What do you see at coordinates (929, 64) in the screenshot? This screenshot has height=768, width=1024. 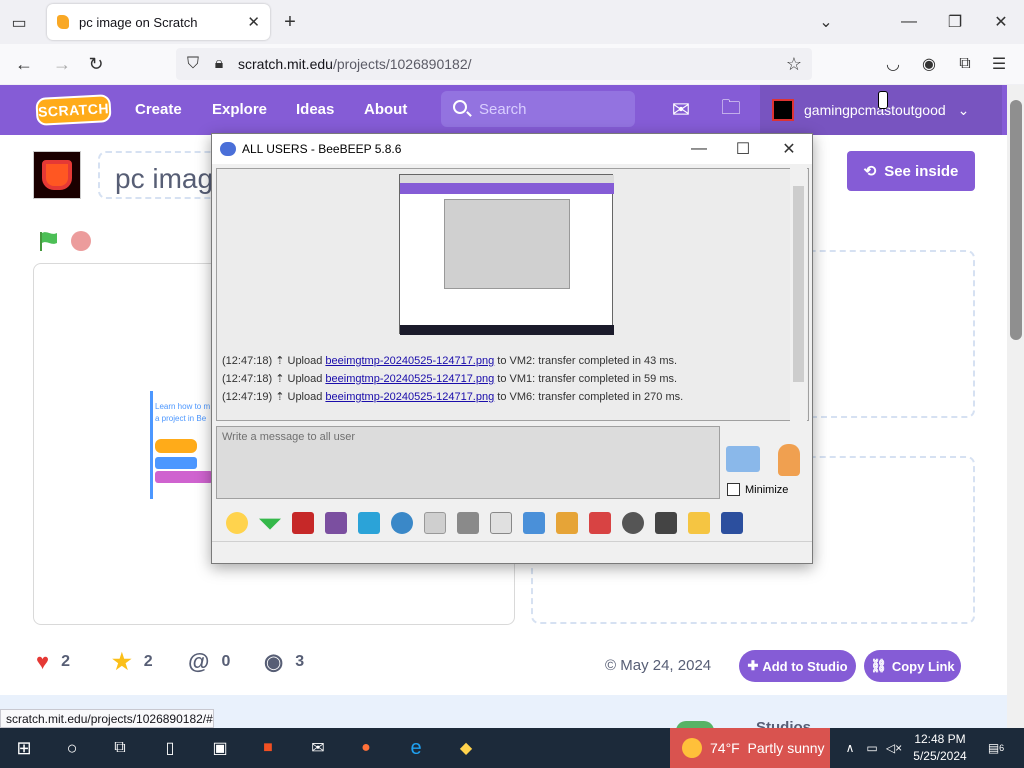 I see `account-icon: ◉` at bounding box center [929, 64].